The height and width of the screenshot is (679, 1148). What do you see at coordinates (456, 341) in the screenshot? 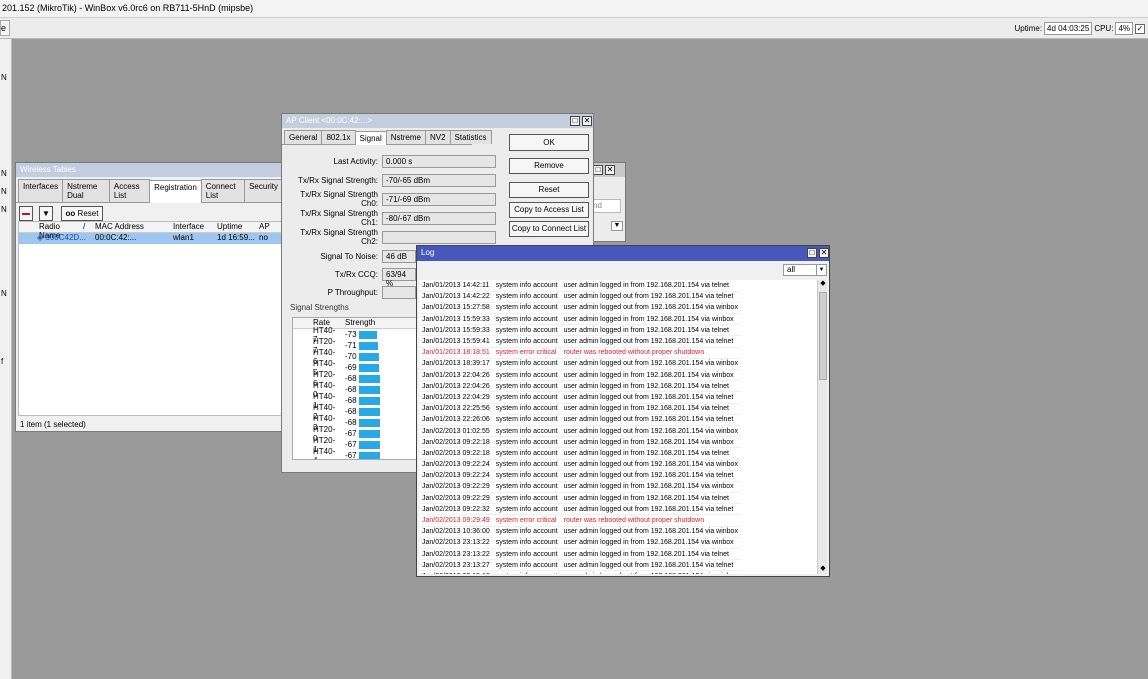
I see `log-time: Jan/01/2013 15:59:41` at bounding box center [456, 341].